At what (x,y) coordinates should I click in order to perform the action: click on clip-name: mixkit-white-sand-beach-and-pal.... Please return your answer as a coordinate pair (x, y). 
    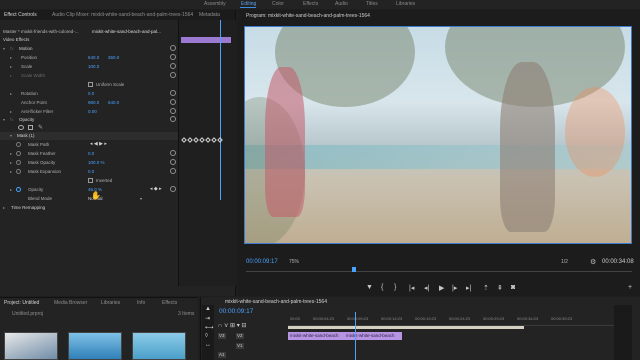
    Looking at the image, I should click on (126, 31).